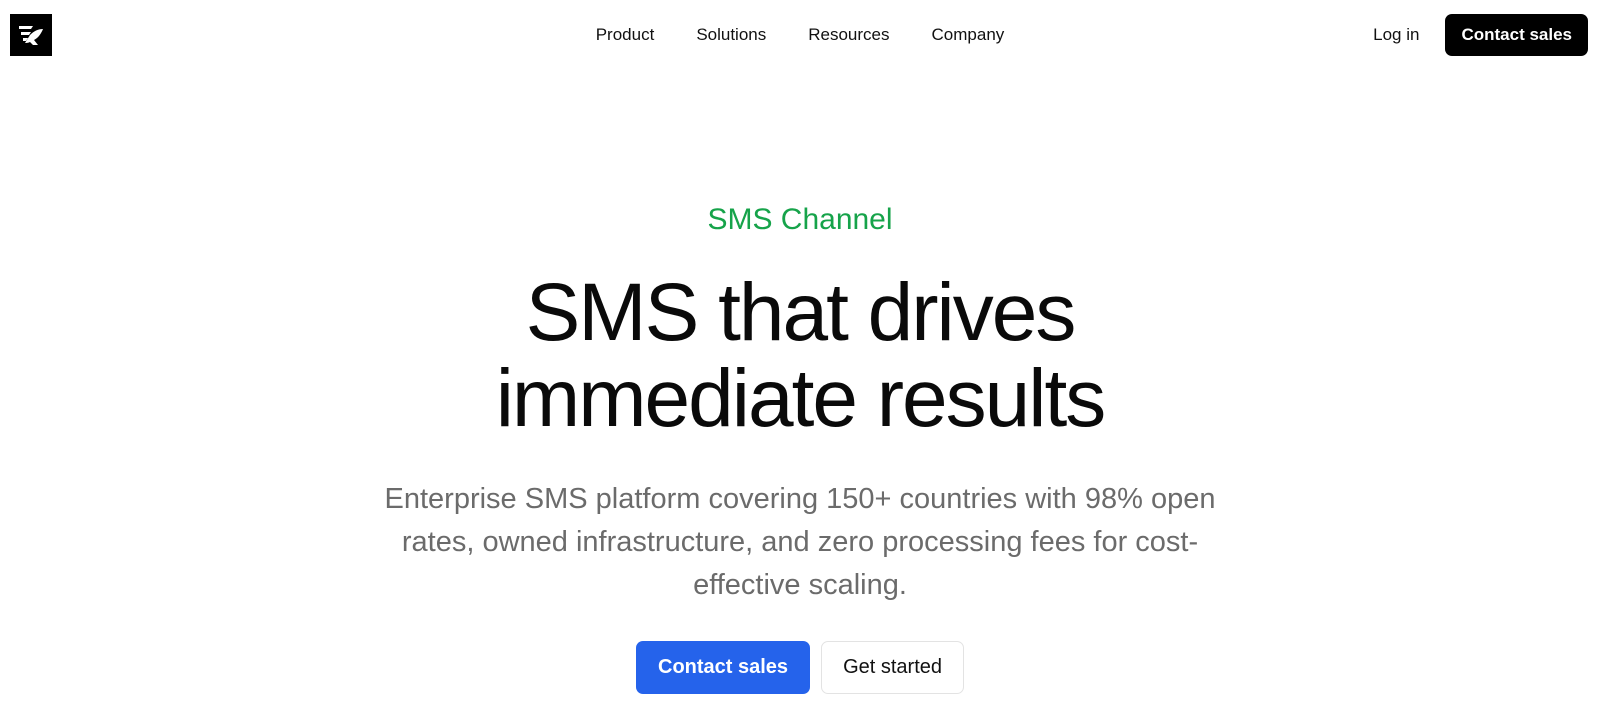 This screenshot has width=1600, height=721. What do you see at coordinates (1396, 35) in the screenshot?
I see `login-link: Log in` at bounding box center [1396, 35].